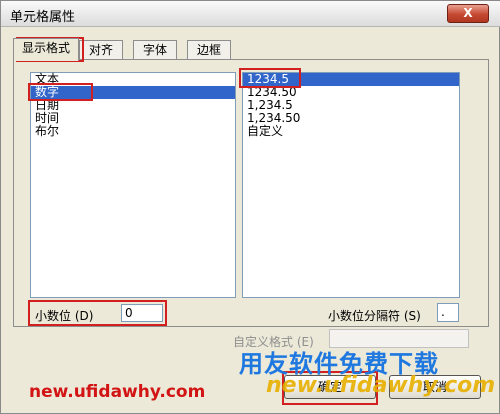 This screenshot has width=500, height=414. I want to click on tab-alignment: 对齐, so click(101, 50).